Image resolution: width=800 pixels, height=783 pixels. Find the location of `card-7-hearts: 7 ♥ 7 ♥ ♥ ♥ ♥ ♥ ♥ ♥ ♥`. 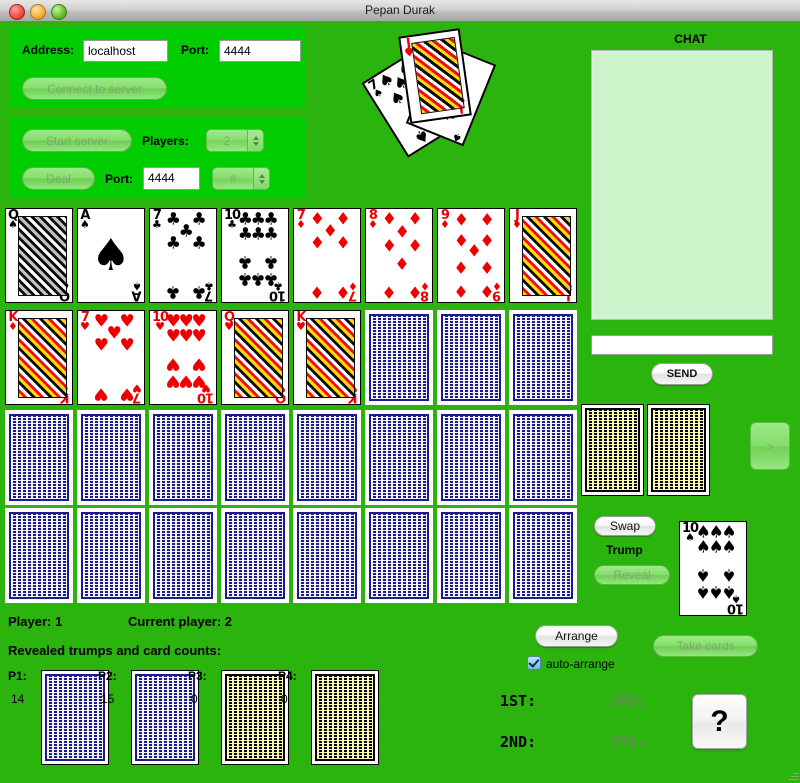

card-7-hearts: 7 ♥ 7 ♥ ♥ ♥ ♥ ♥ ♥ ♥ ♥ is located at coordinates (111, 357).